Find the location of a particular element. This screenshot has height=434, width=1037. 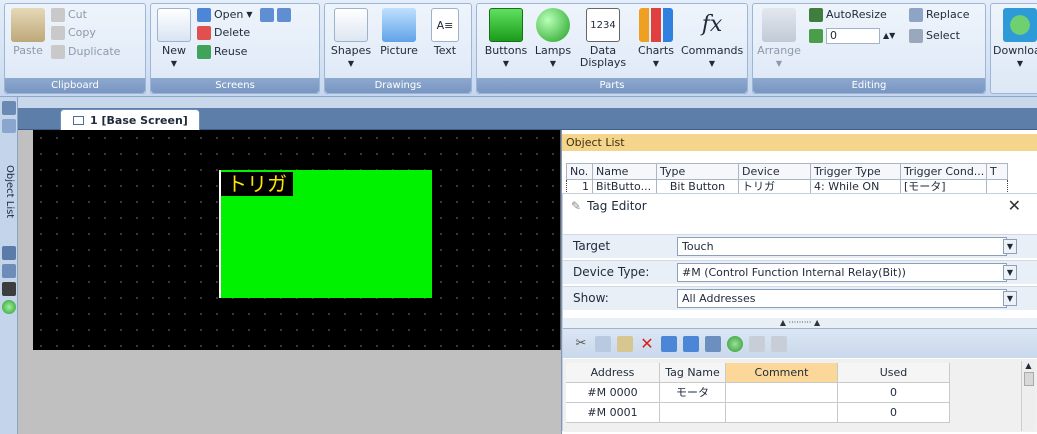

object-list-side-tab: Object List is located at coordinates (9, 192).